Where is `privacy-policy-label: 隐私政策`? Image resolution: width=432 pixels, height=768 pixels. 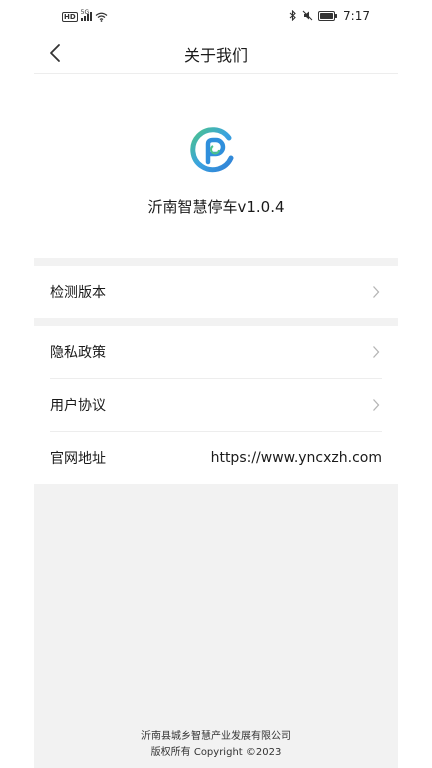 privacy-policy-label: 隐私政策 is located at coordinates (78, 353).